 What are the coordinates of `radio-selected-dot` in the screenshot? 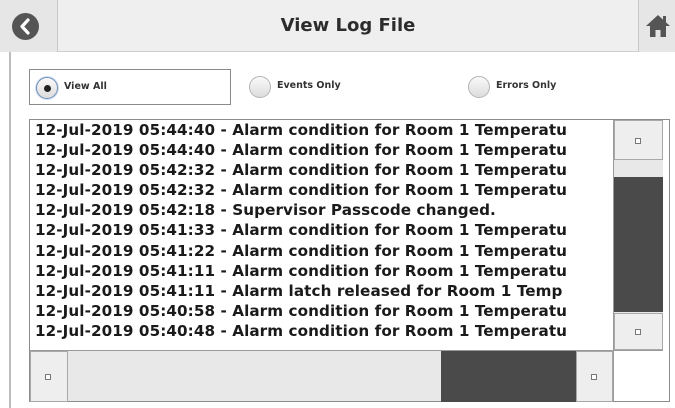 It's located at (47, 88).